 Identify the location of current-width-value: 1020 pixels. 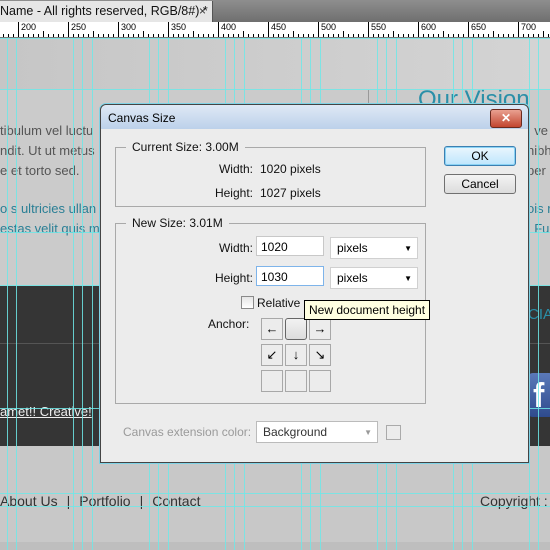
(290, 169).